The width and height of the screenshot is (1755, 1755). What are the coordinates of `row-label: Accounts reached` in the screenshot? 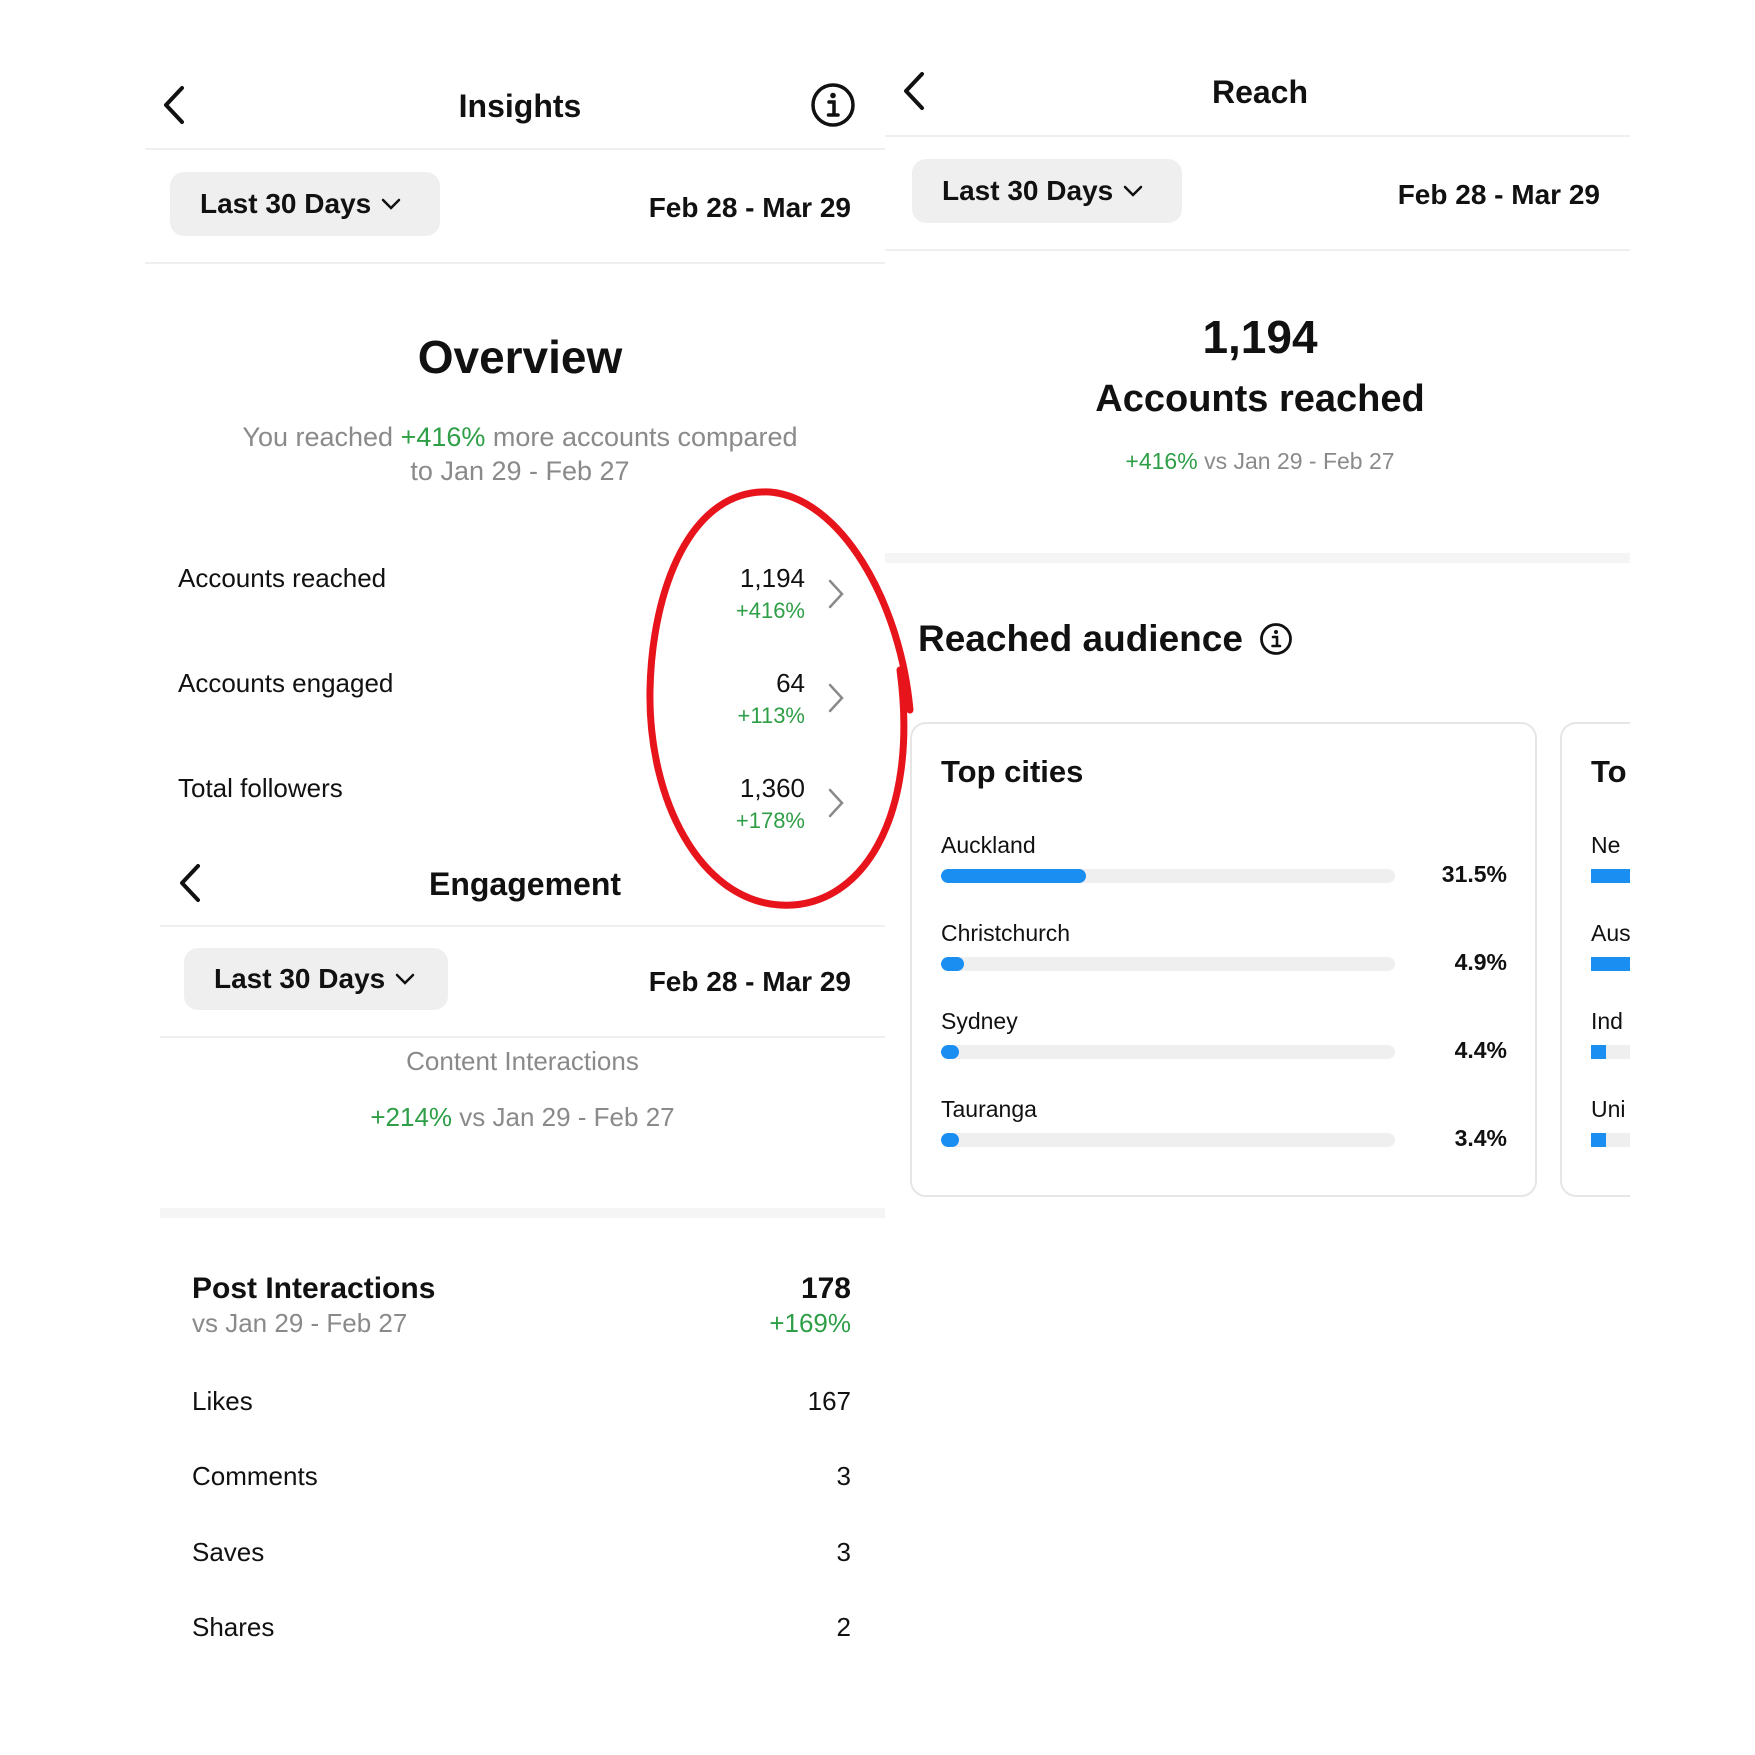 It's located at (282, 578).